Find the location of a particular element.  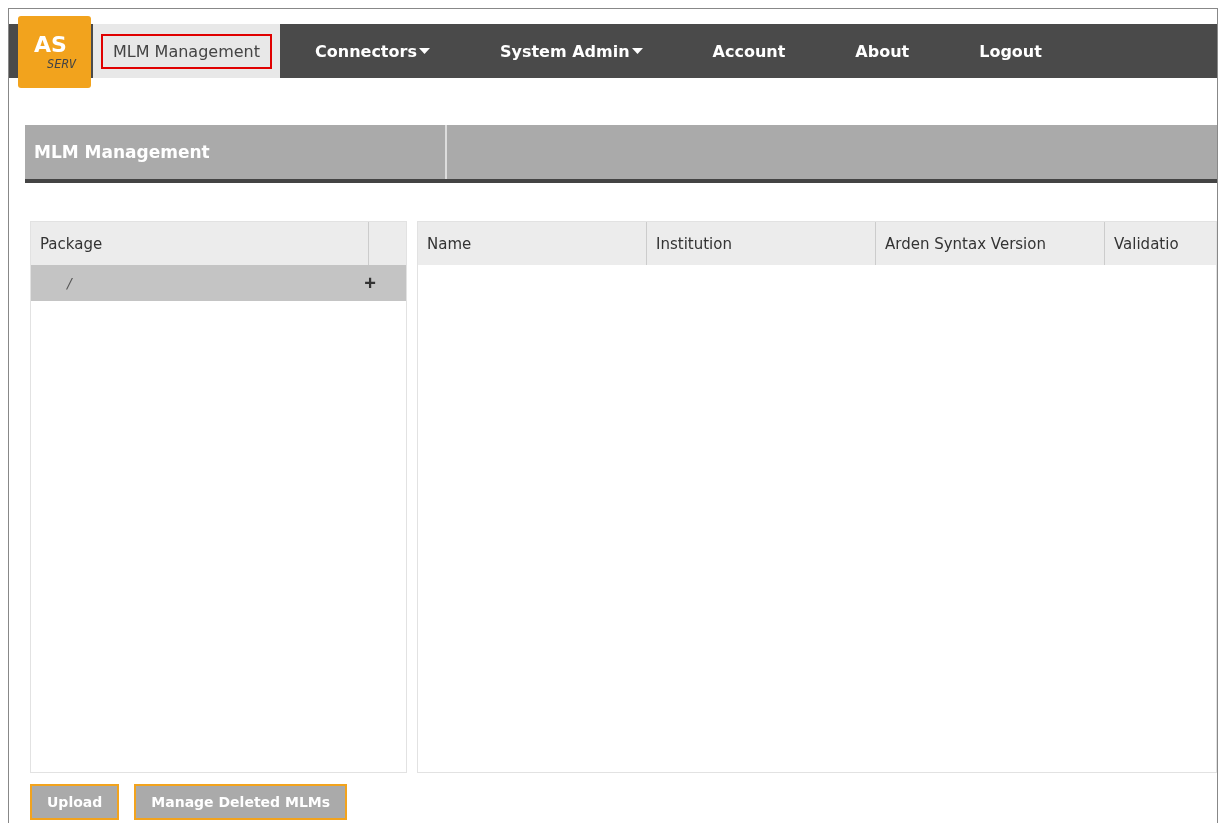

add-button: + is located at coordinates (370, 283).